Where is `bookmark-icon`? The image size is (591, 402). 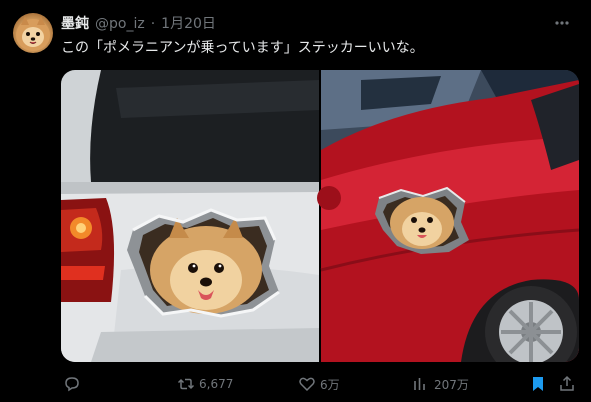 bookmark-icon is located at coordinates (538, 384).